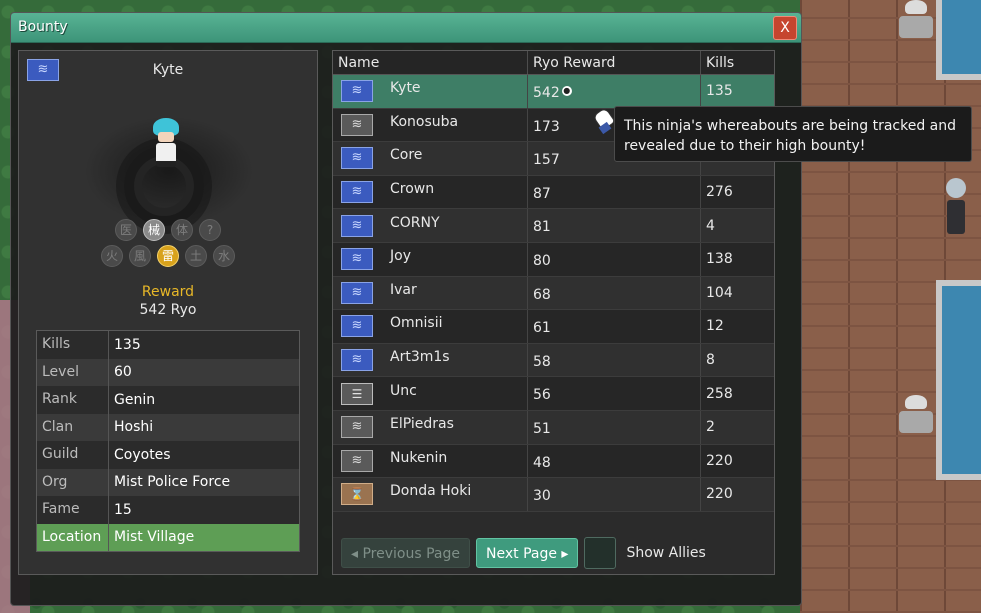 The width and height of the screenshot is (981, 613). What do you see at coordinates (666, 553) in the screenshot?
I see `show-allies-label: Show Allies` at bounding box center [666, 553].